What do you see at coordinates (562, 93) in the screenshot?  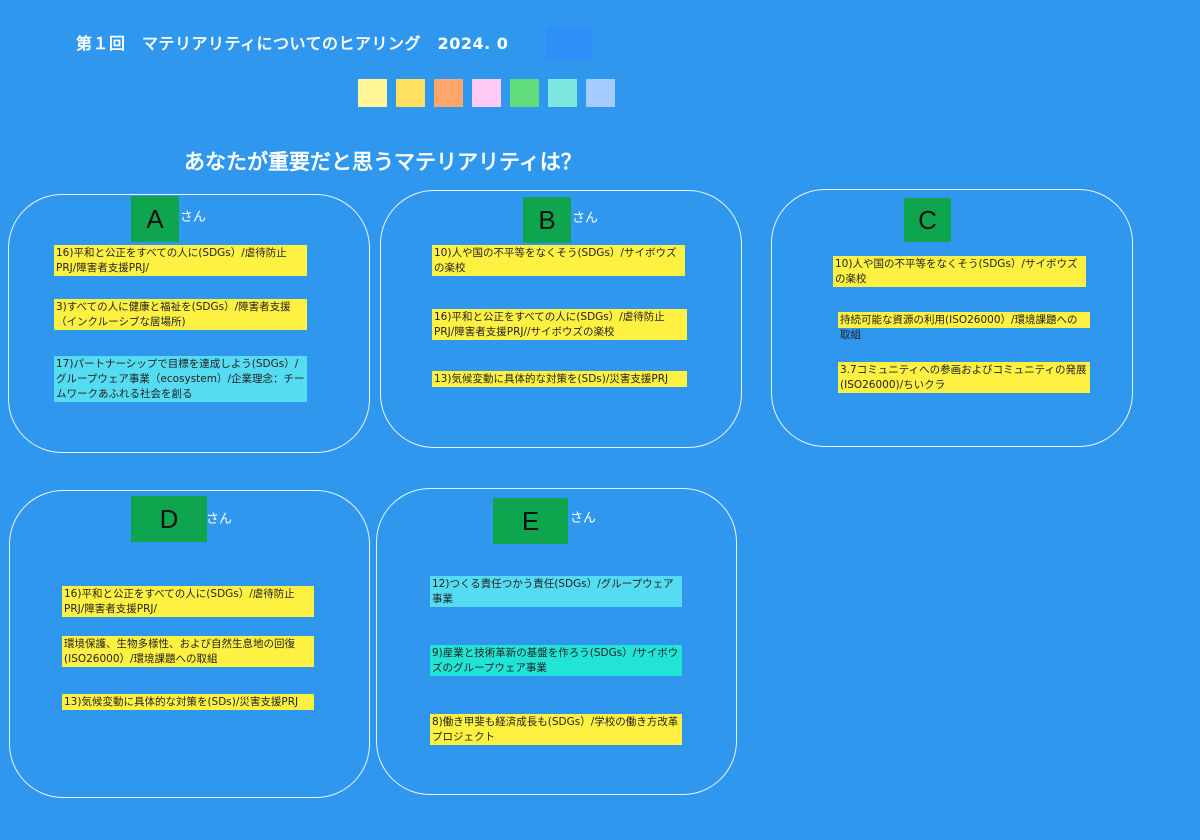 I see `swatch-mint` at bounding box center [562, 93].